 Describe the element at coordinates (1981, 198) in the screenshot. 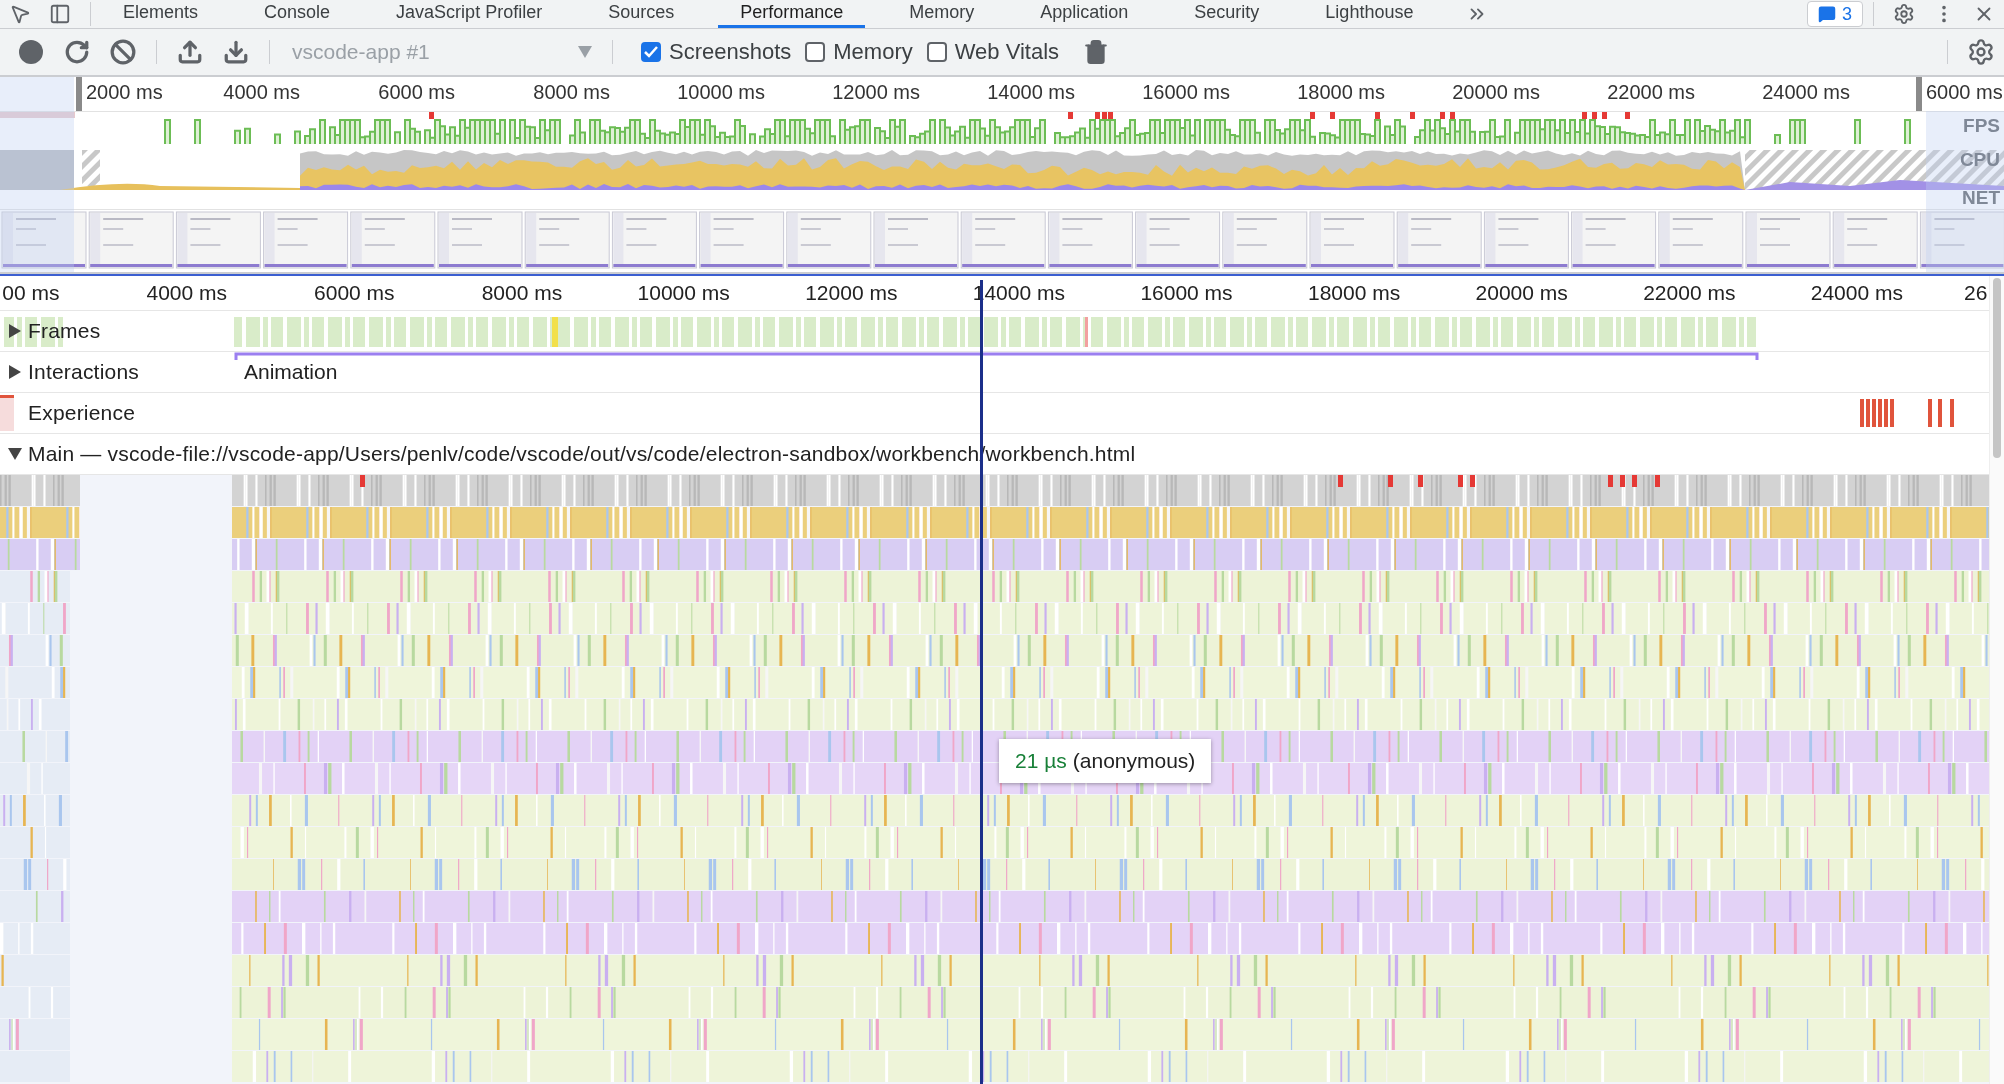

I see `track-label: NET` at that location.